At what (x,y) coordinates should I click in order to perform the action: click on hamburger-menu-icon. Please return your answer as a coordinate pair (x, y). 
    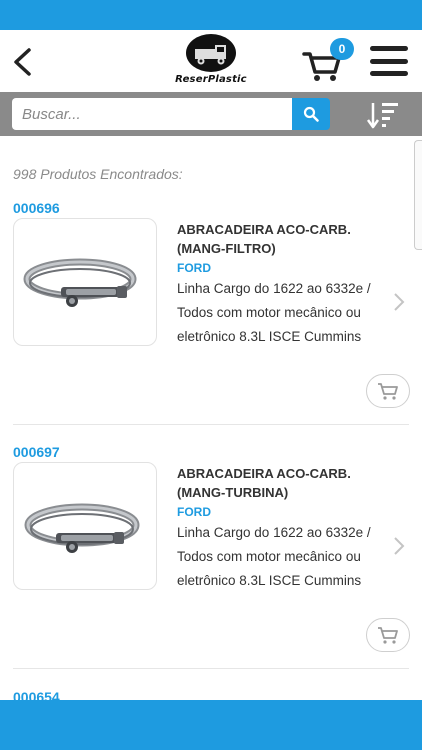
    Looking at the image, I should click on (389, 48).